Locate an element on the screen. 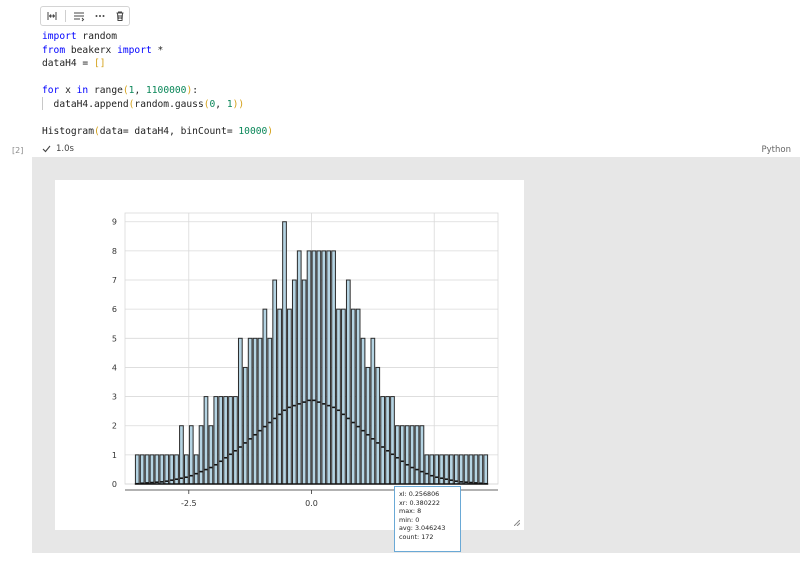 The image size is (800, 568). y-tick-label: 4 is located at coordinates (114, 367).